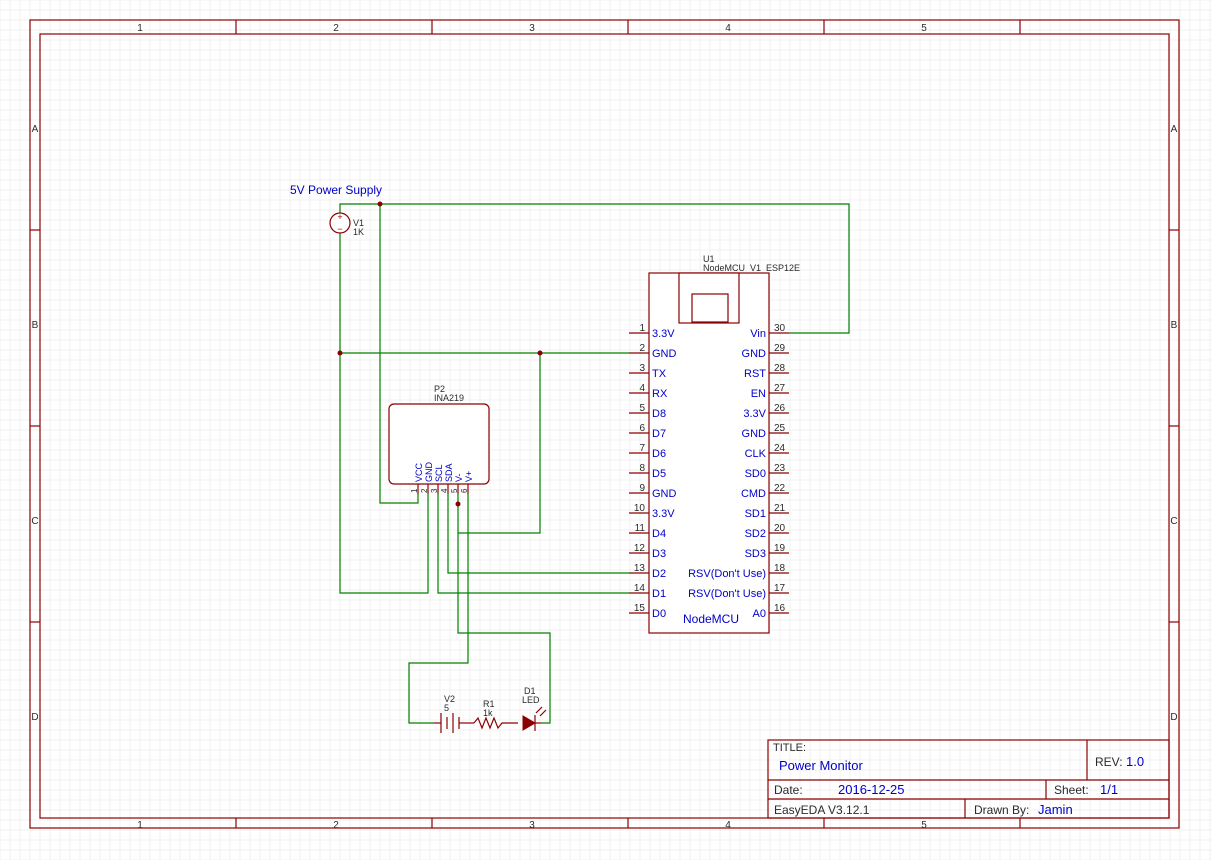 This screenshot has height=860, width=1212. I want to click on pin-name: SD1, so click(755, 514).